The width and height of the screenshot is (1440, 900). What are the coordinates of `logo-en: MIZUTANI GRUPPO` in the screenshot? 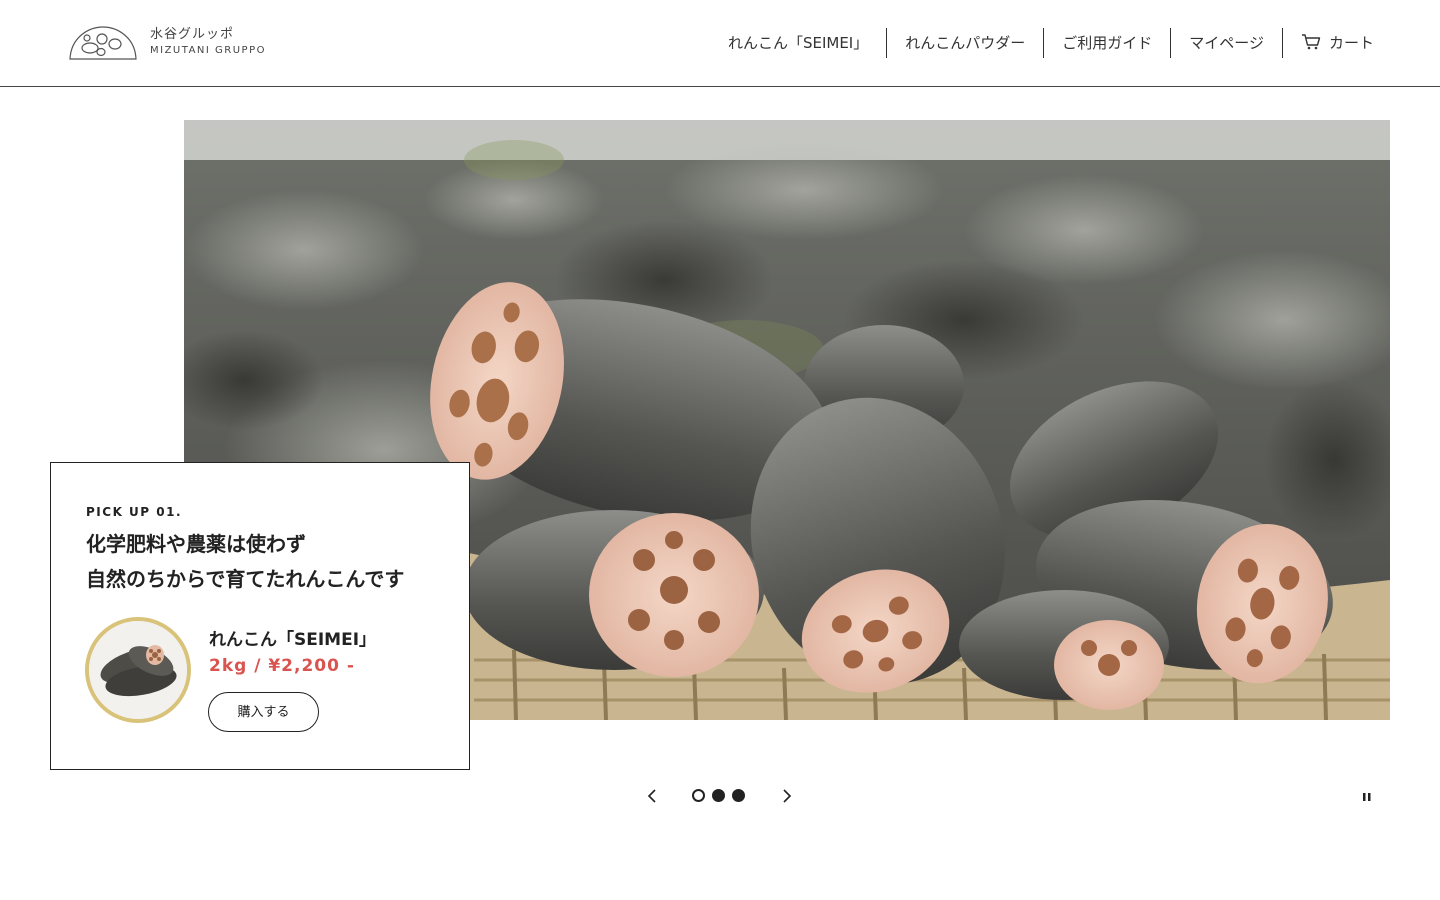 It's located at (208, 50).